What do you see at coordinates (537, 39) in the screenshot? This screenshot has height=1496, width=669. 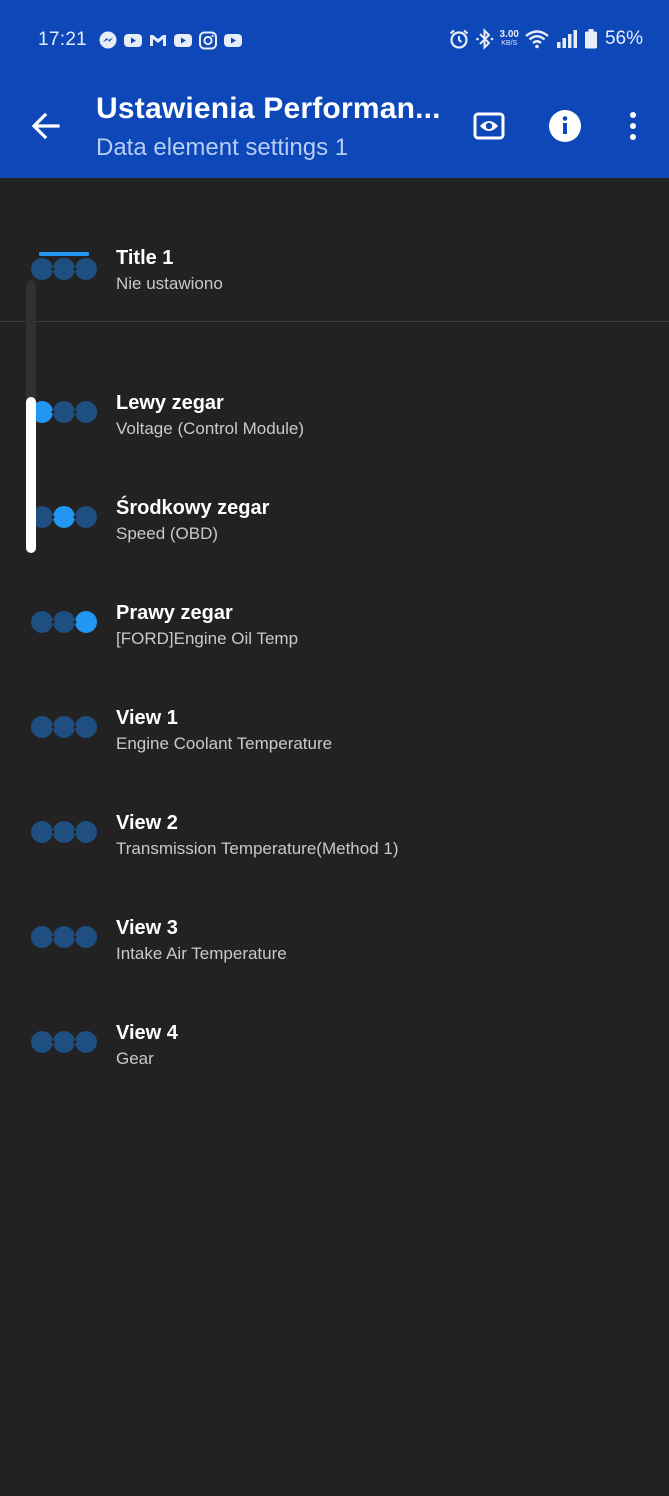 I see `wifi-icon` at bounding box center [537, 39].